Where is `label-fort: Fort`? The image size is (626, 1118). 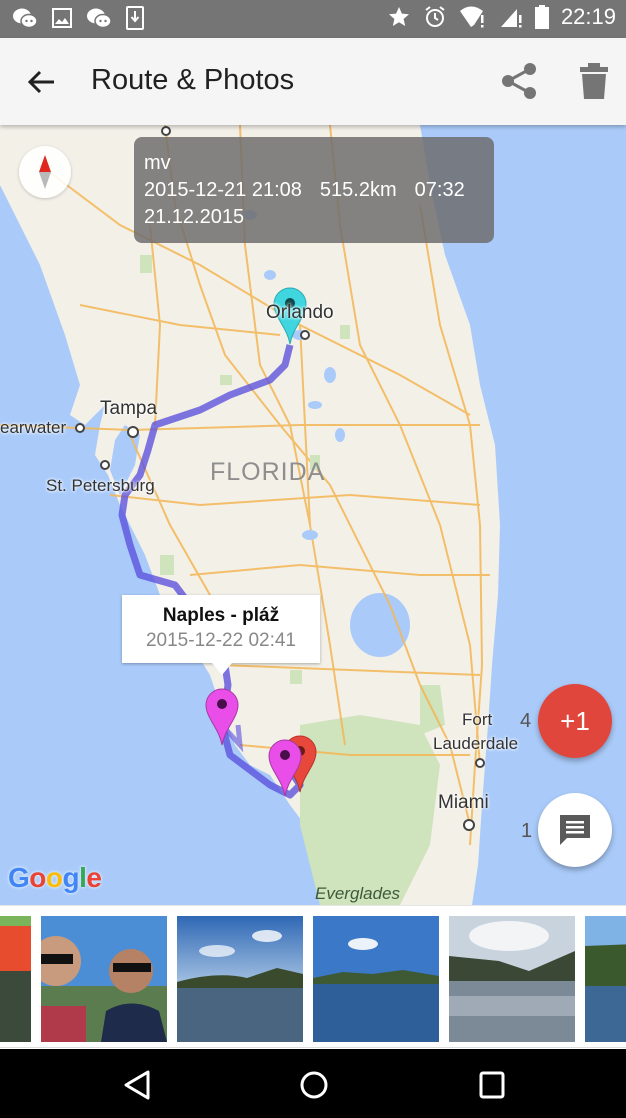 label-fort: Fort is located at coordinates (477, 719).